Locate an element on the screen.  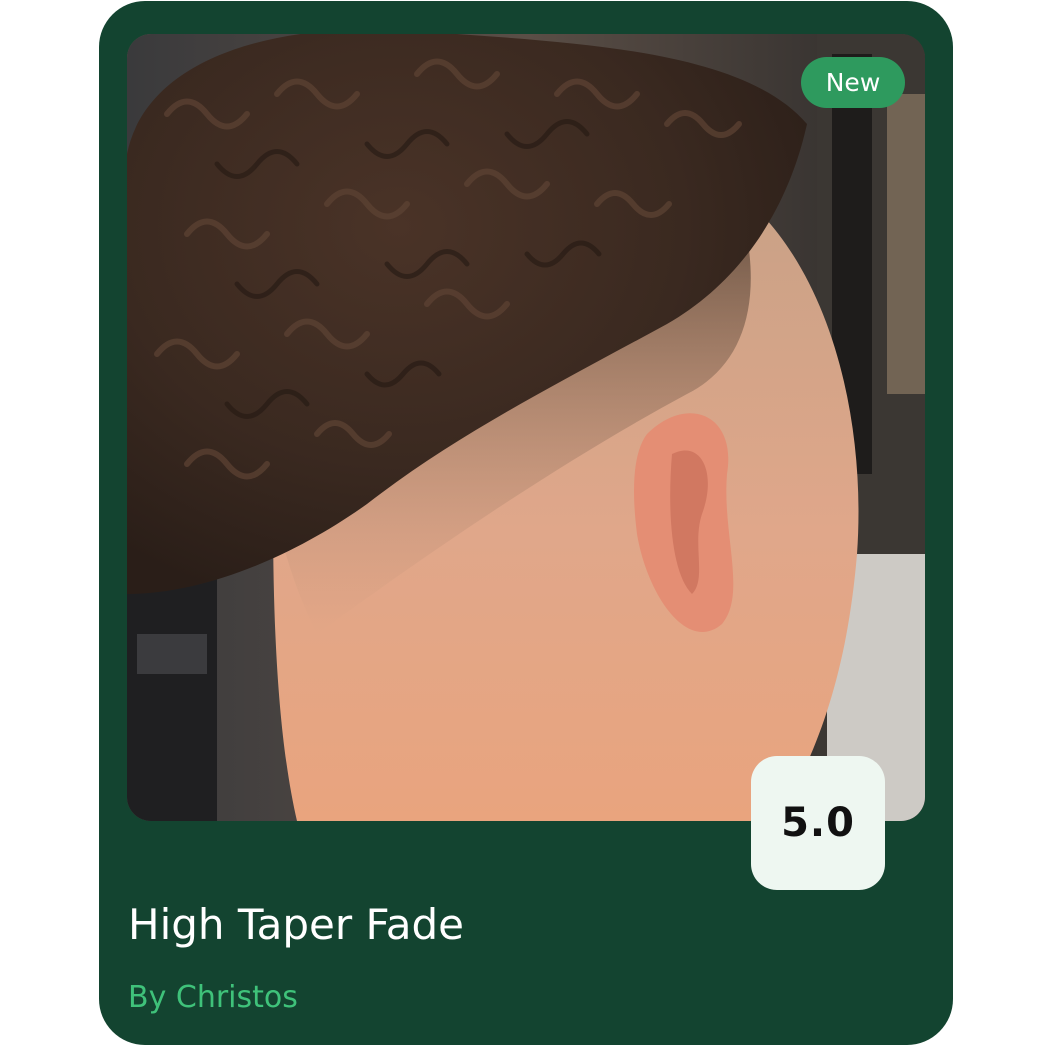
author-link: By Christos is located at coordinates (213, 998).